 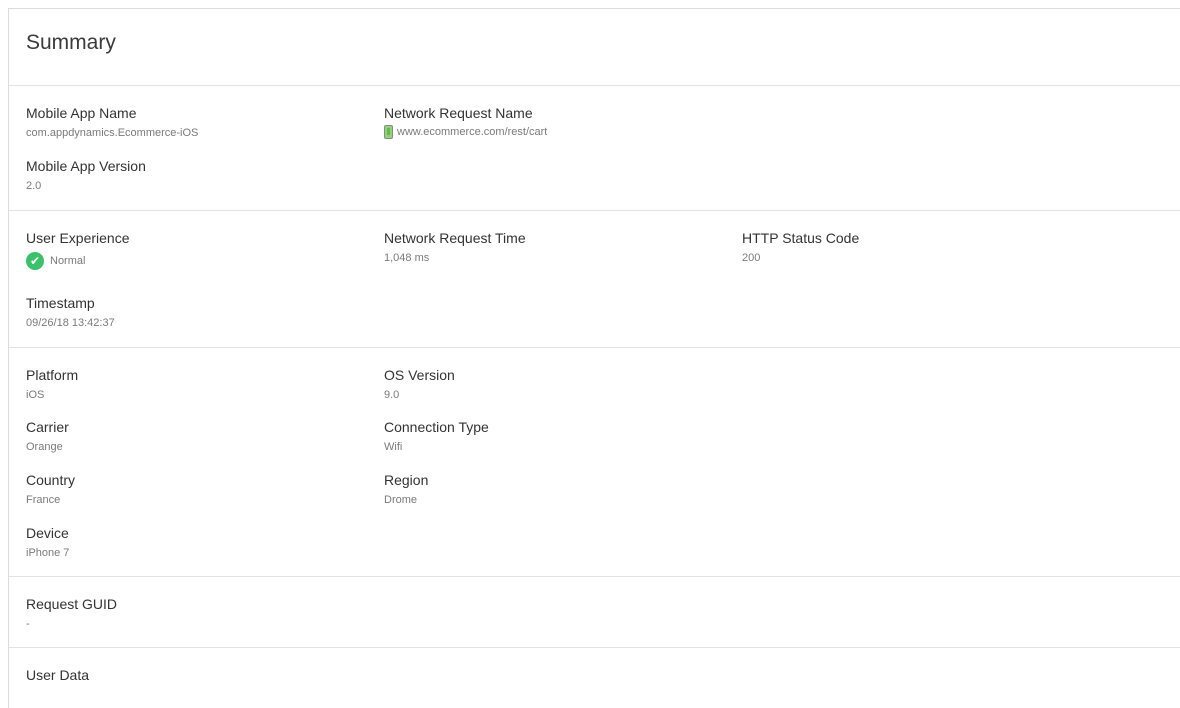 What do you see at coordinates (44, 447) in the screenshot?
I see `field-value: Orange` at bounding box center [44, 447].